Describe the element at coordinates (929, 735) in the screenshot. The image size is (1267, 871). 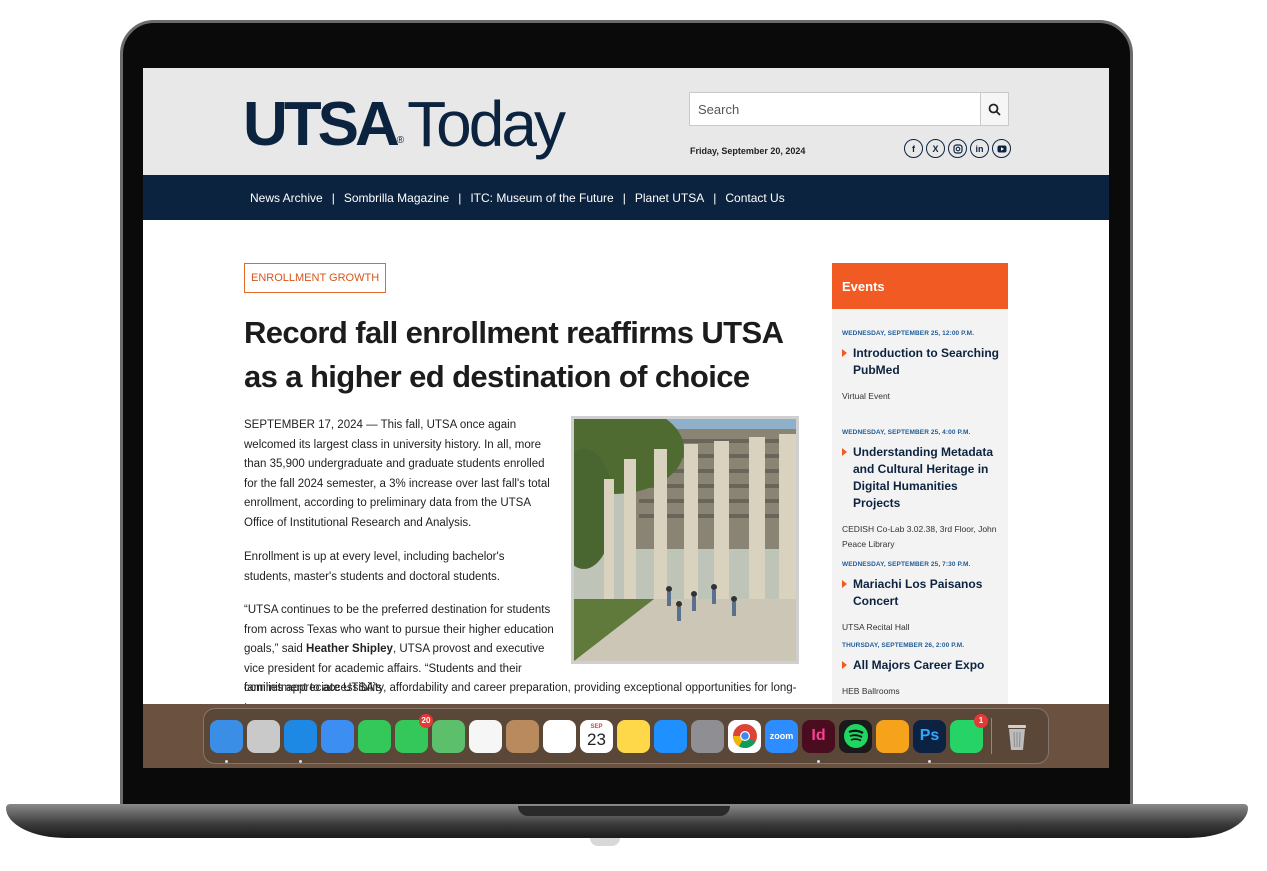
I see `app-label: Ps` at that location.